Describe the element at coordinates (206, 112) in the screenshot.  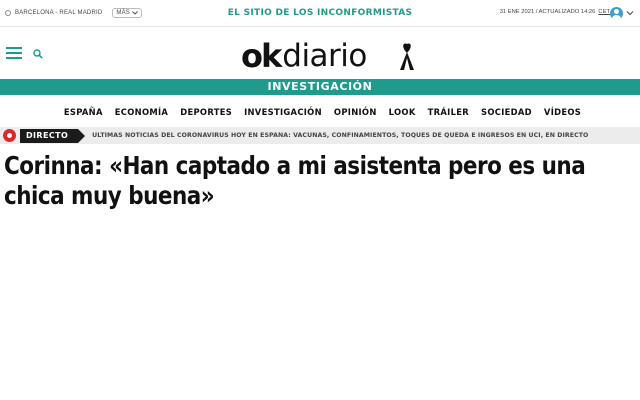
I see `nav-item-deportes: DEPORTES` at that location.